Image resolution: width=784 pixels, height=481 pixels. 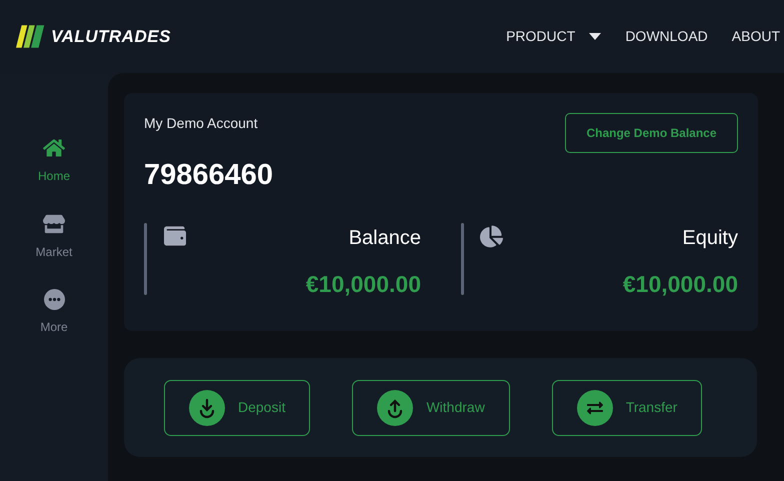 What do you see at coordinates (209, 175) in the screenshot?
I see `account-number: 79866460` at bounding box center [209, 175].